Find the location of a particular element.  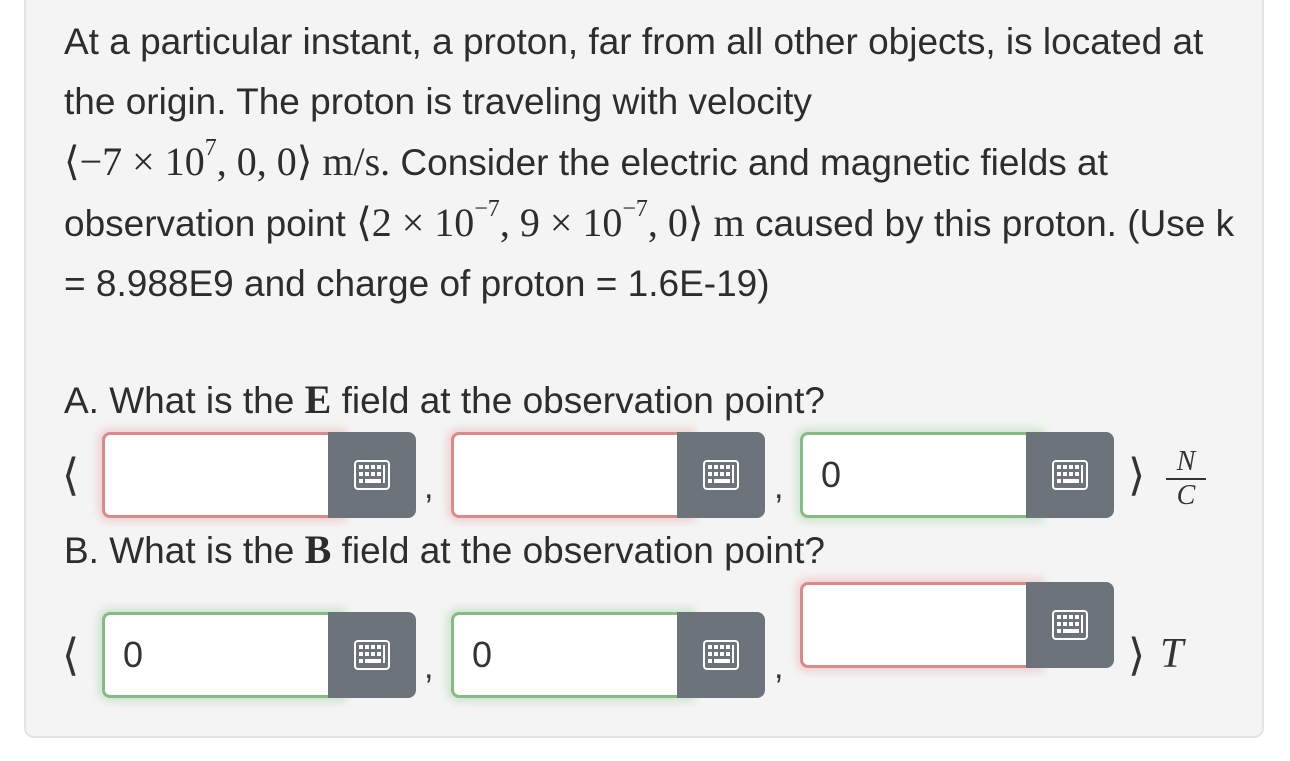

b-field-x-keyboard-button is located at coordinates (372, 655).